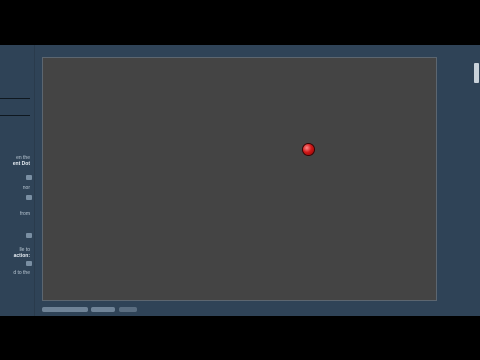 The height and width of the screenshot is (360, 480). Describe the element at coordinates (308, 149) in the screenshot. I see `red-dot` at that location.